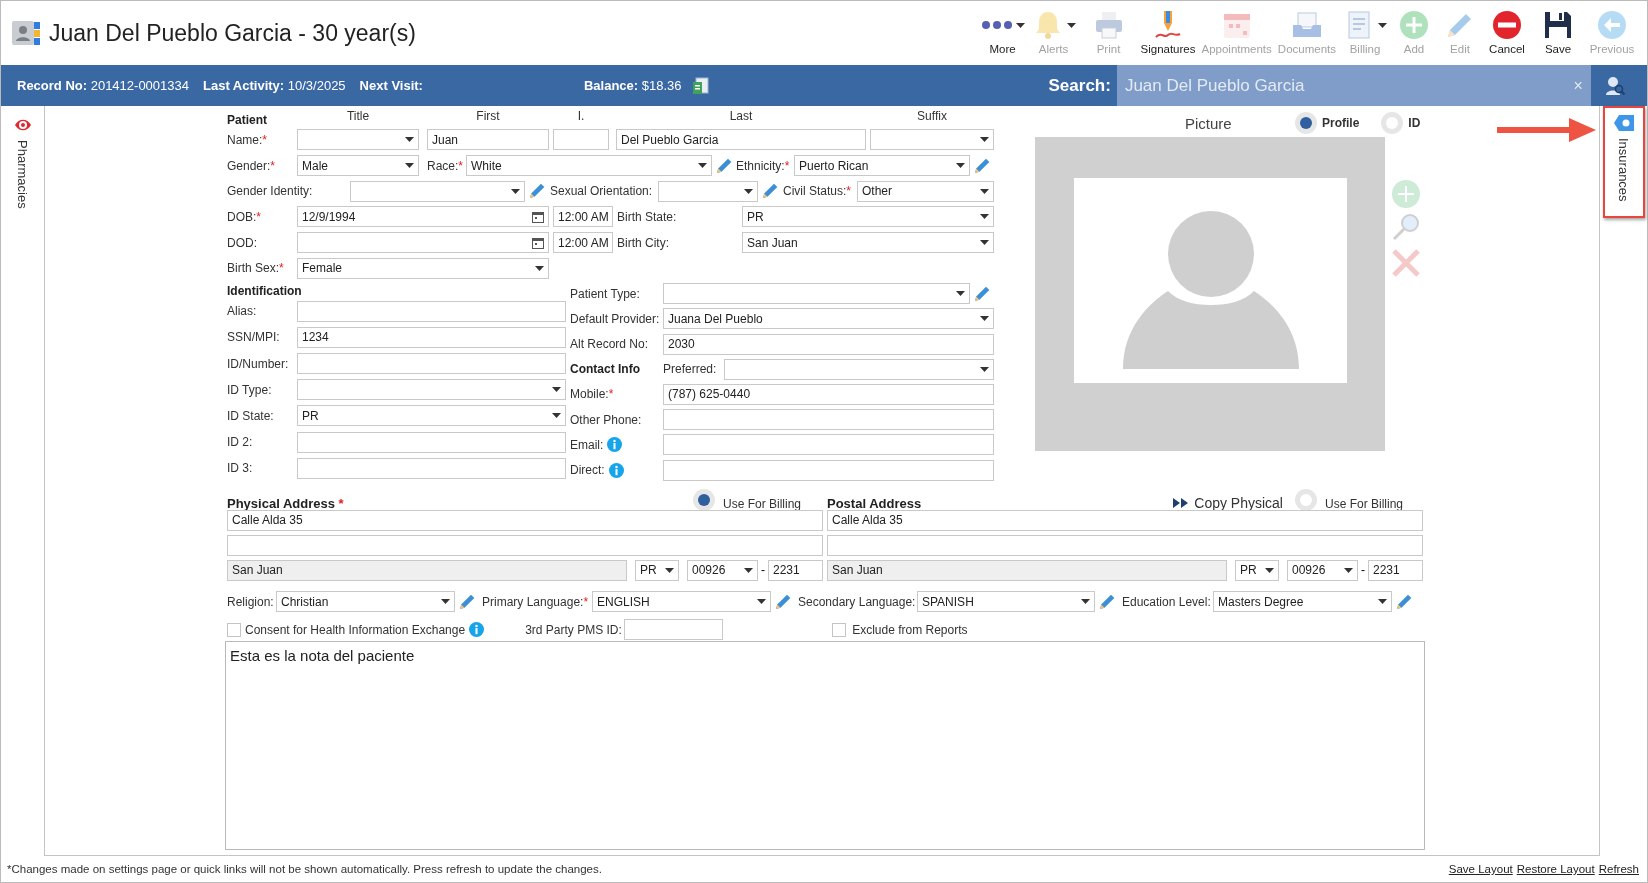  I want to click on section-heading: Patient, so click(247, 120).